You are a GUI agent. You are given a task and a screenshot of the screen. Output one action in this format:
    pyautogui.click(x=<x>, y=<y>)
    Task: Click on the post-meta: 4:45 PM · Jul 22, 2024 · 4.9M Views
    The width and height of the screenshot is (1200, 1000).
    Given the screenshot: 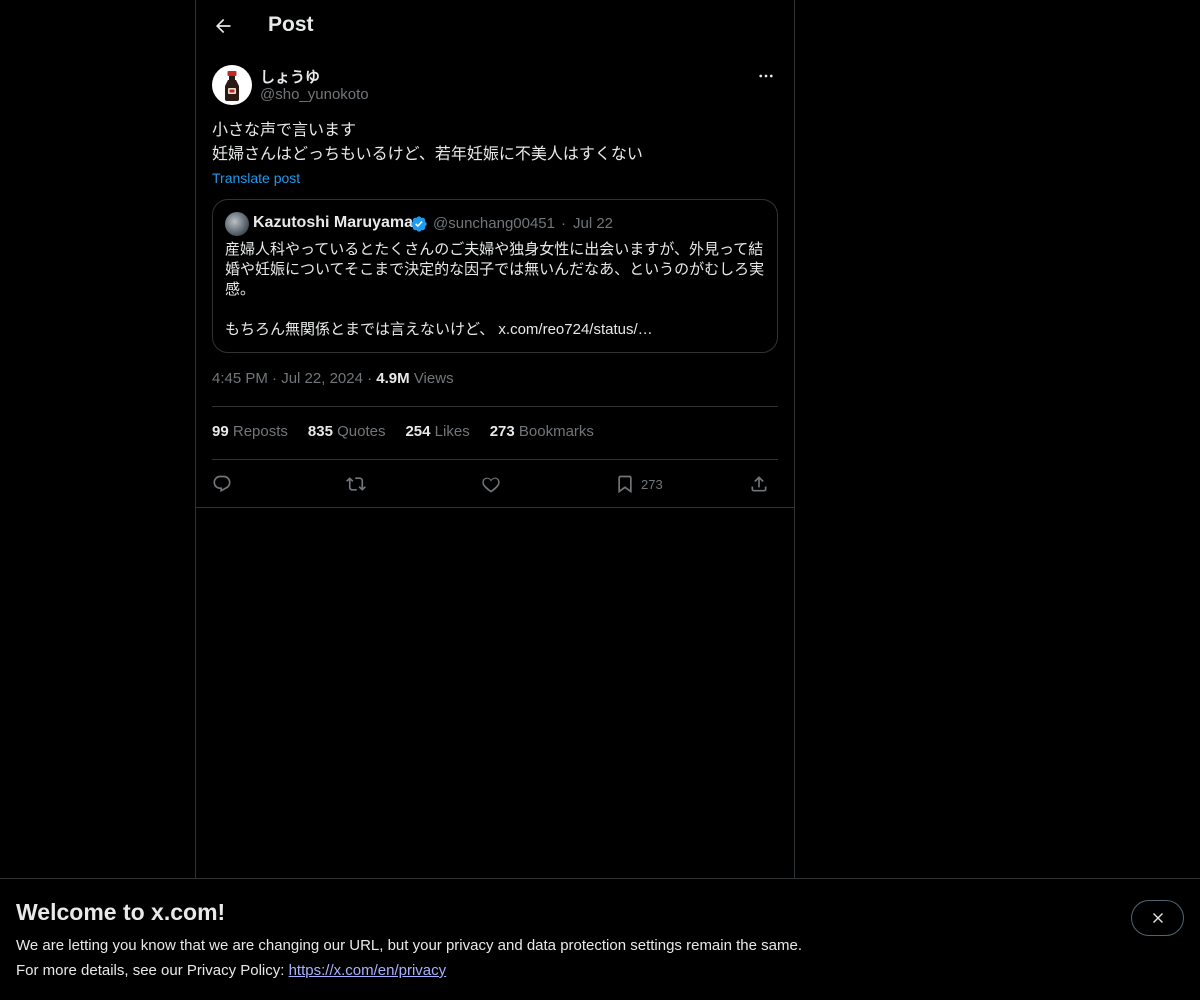 What is the action you would take?
    pyautogui.click(x=333, y=378)
    